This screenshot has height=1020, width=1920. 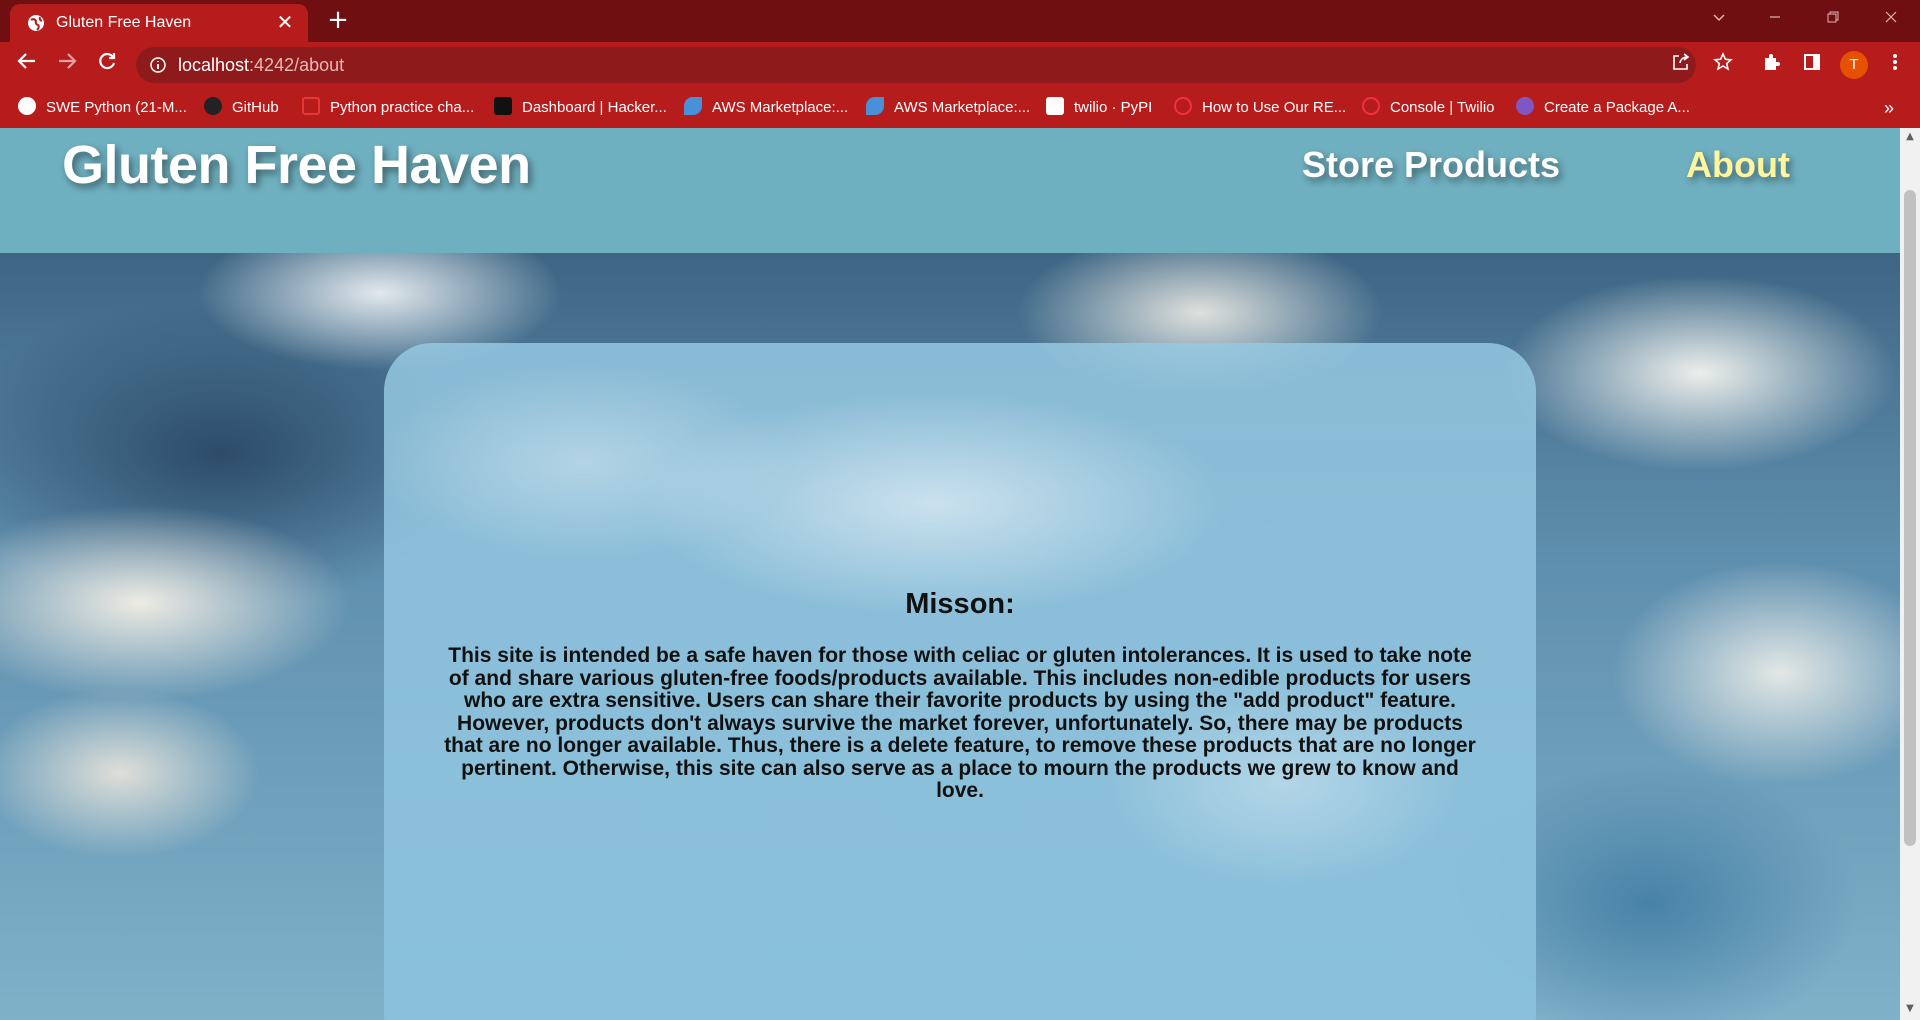 What do you see at coordinates (255, 107) in the screenshot?
I see `bookmark-label: GitHub` at bounding box center [255, 107].